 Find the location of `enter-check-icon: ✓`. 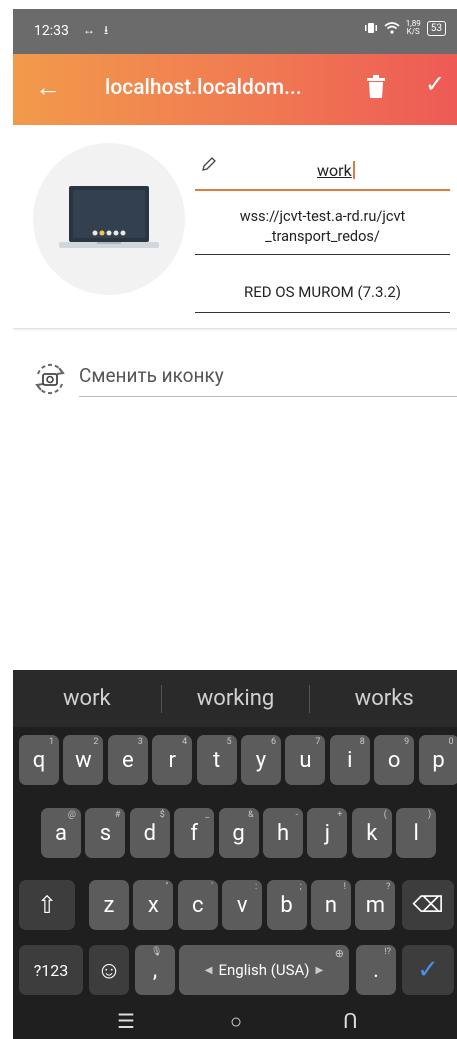

enter-check-icon: ✓ is located at coordinates (428, 970).